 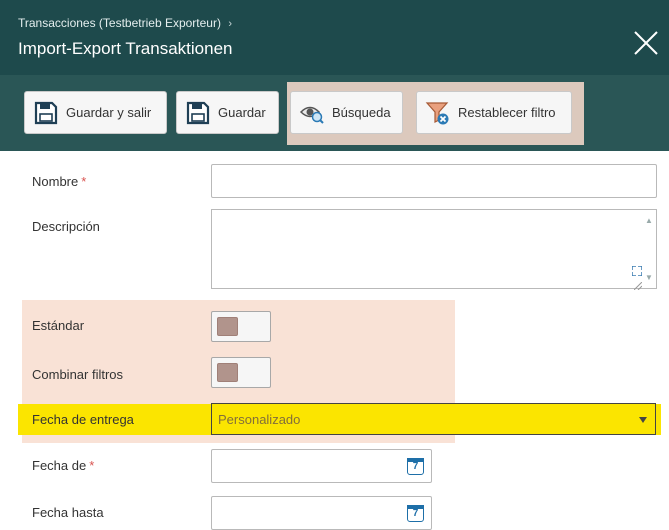 What do you see at coordinates (638, 284) in the screenshot?
I see `resize-handle-icon` at bounding box center [638, 284].